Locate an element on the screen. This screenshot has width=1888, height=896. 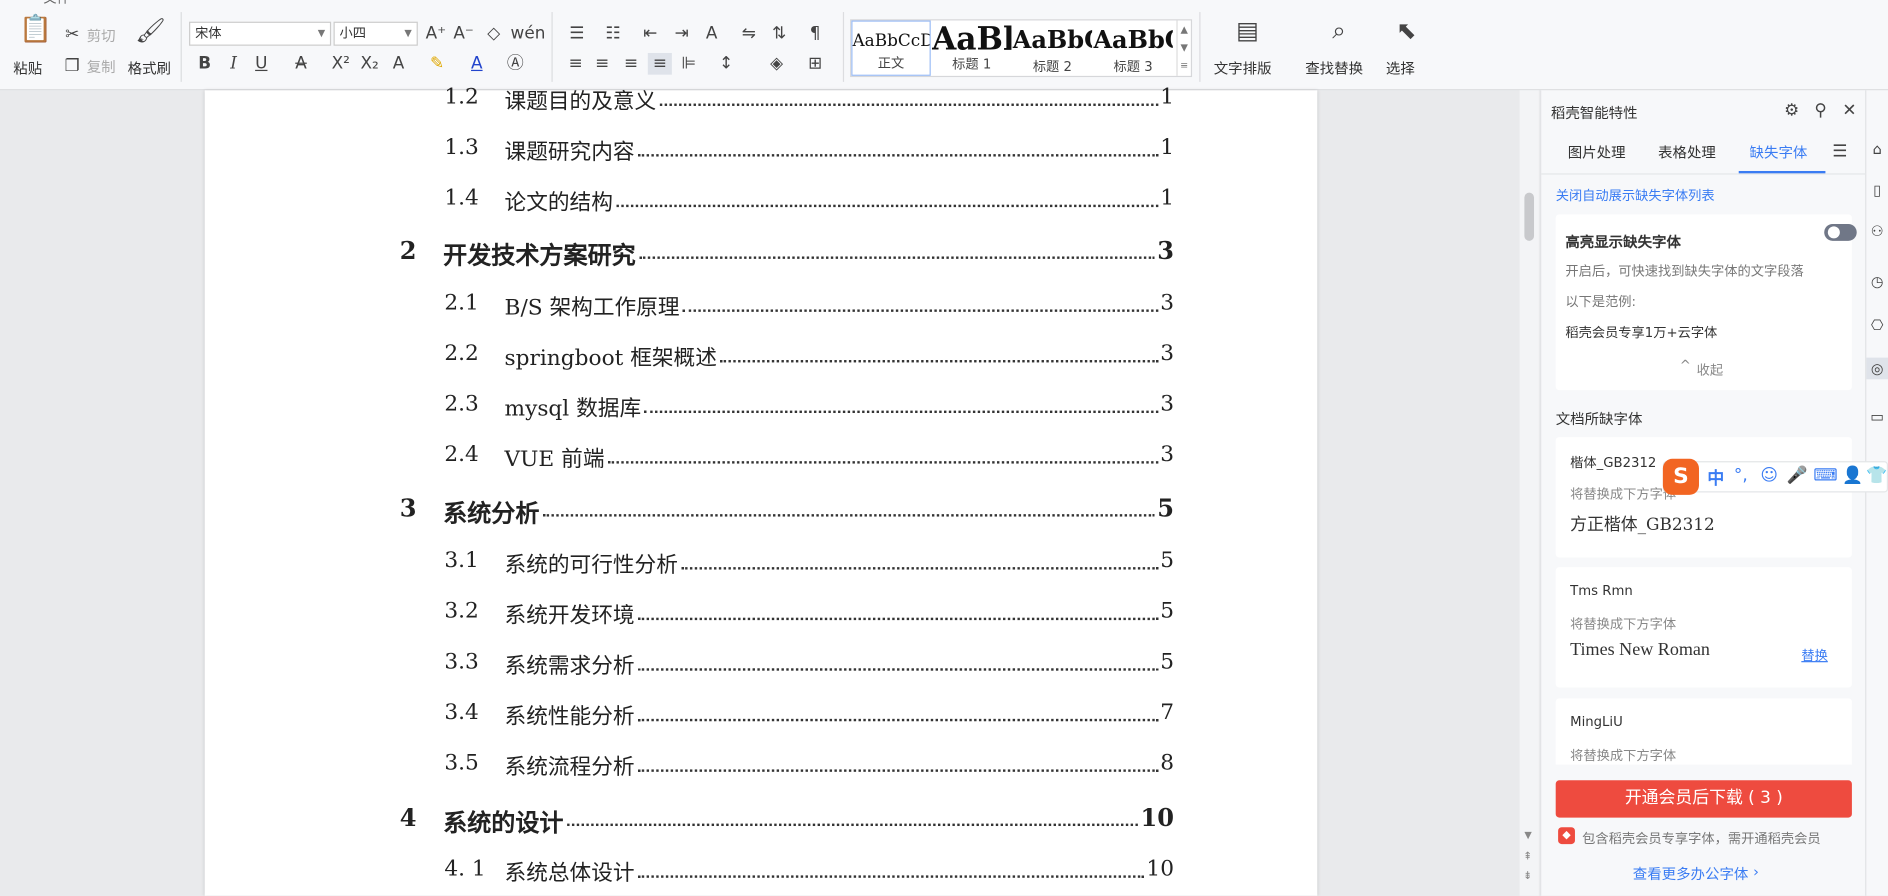
more-fonts-link: 查看更多办公字体 is located at coordinates (1691, 873).